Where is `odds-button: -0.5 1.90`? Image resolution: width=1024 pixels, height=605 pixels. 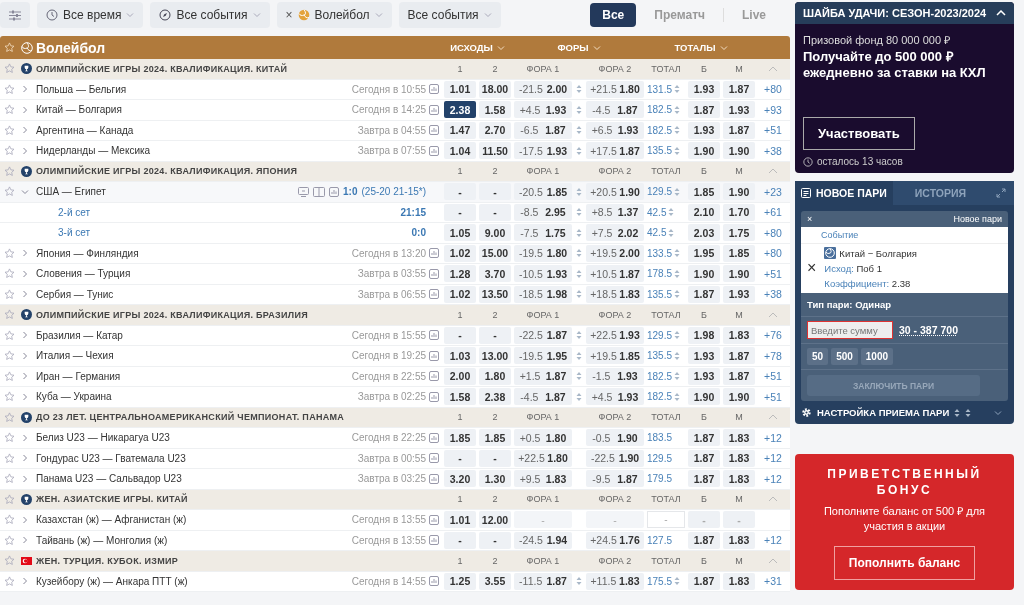 odds-button: -0.5 1.90 is located at coordinates (615, 438).